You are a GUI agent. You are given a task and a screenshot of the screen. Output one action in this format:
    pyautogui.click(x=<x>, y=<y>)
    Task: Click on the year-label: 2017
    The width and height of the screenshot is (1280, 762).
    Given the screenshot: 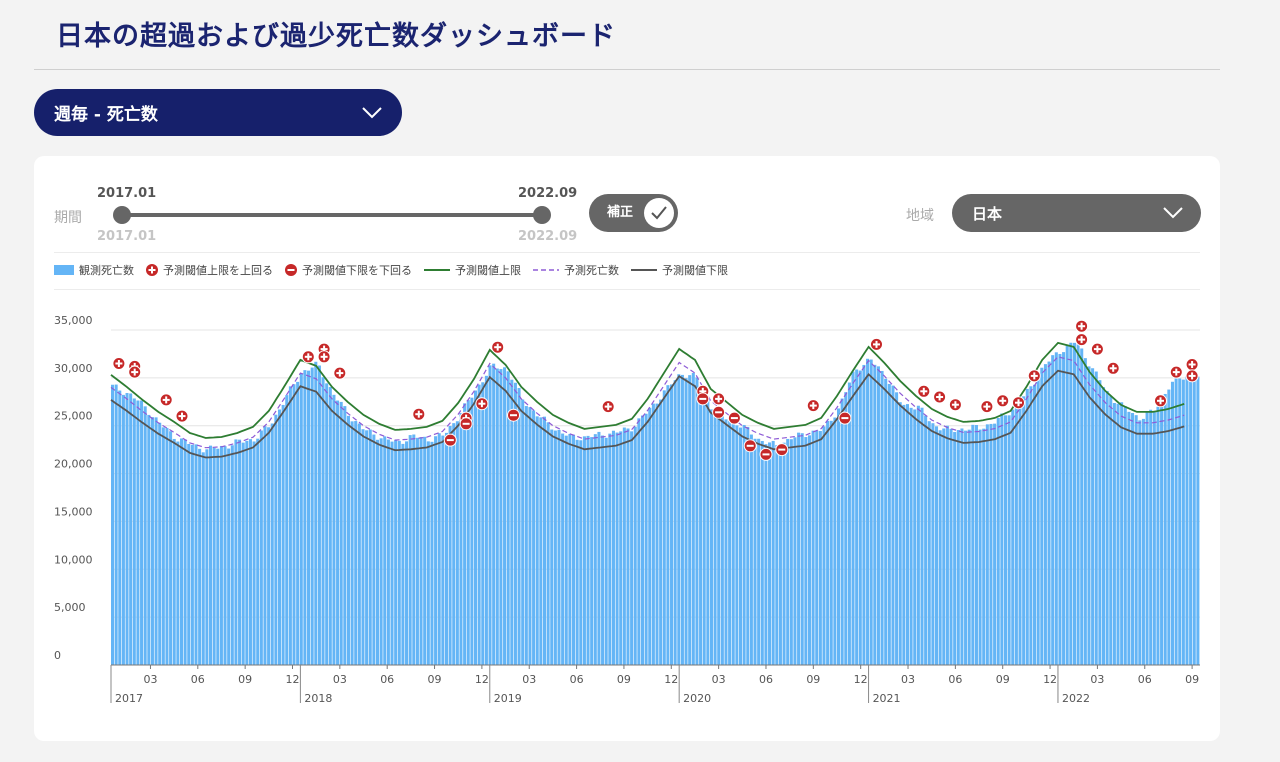 What is the action you would take?
    pyautogui.click(x=129, y=698)
    